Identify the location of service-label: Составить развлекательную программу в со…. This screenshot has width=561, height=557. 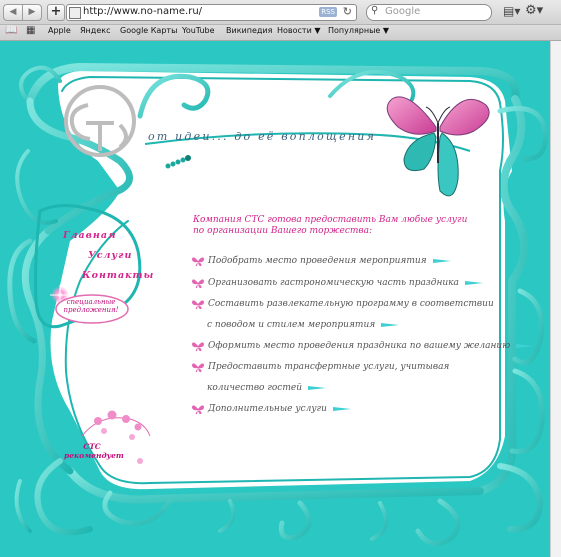
(351, 304).